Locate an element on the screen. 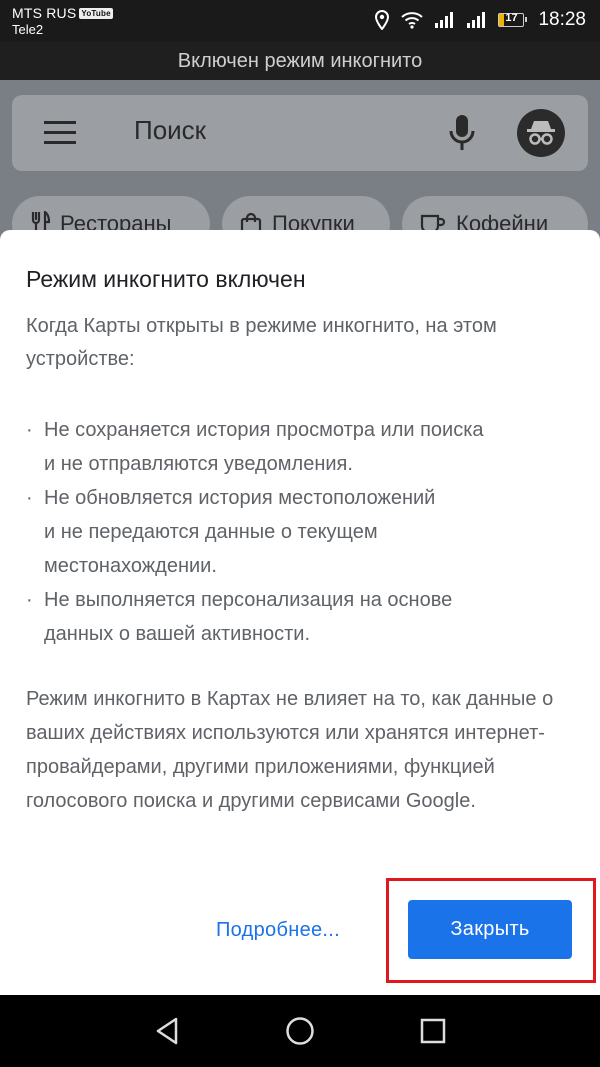 Image resolution: width=600 pixels, height=1067 pixels. battery-level: 17 is located at coordinates (511, 18).